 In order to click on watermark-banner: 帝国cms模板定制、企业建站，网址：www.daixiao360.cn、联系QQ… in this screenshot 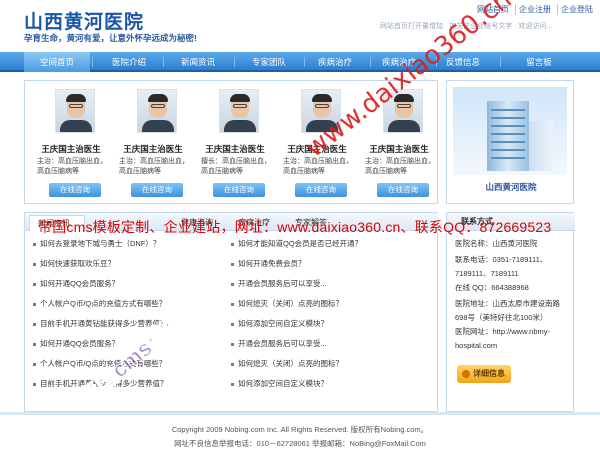, I will do `click(295, 227)`.